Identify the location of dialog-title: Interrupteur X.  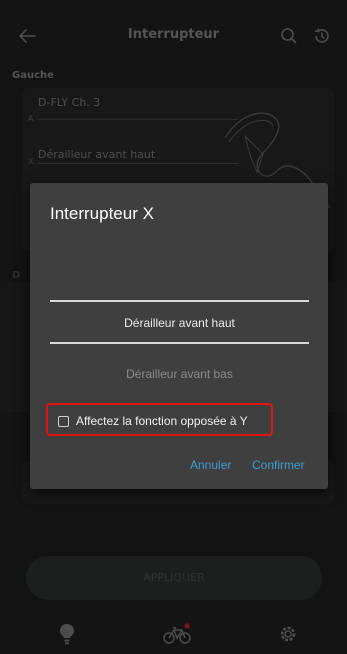
(102, 213).